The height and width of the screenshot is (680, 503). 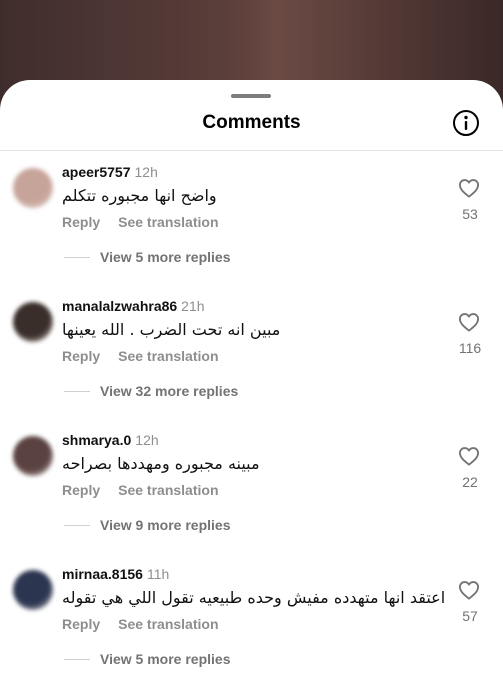 What do you see at coordinates (251, 122) in the screenshot?
I see `sheet-title: Comments` at bounding box center [251, 122].